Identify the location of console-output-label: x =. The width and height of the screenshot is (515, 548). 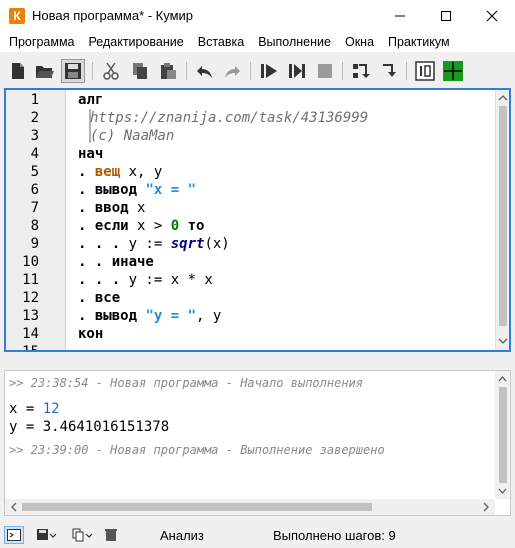
(26, 409).